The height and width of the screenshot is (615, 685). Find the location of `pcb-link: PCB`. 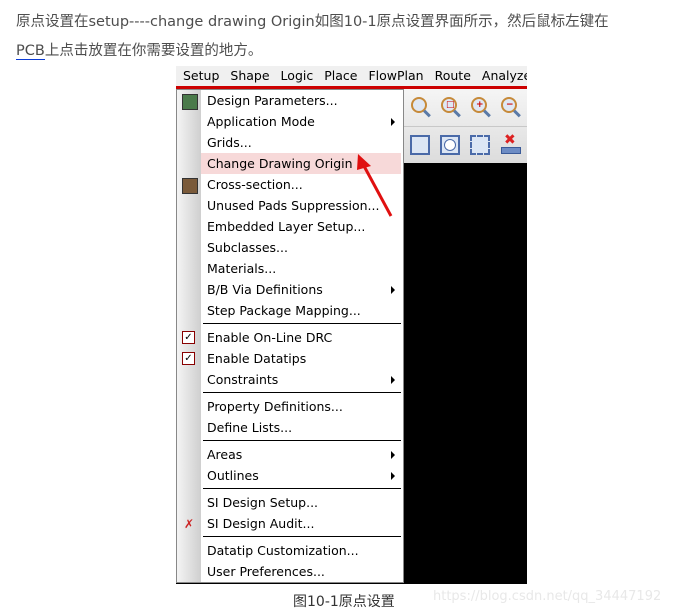

pcb-link: PCB is located at coordinates (30, 51).